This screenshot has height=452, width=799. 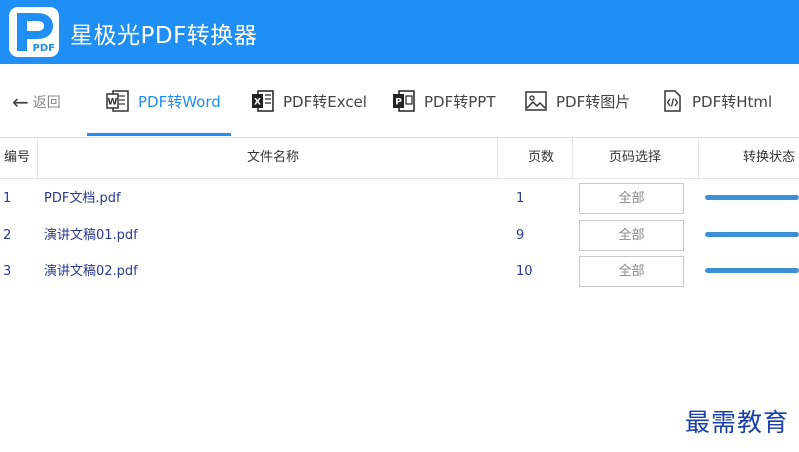 What do you see at coordinates (541, 157) in the screenshot?
I see `header-pages: 页数` at bounding box center [541, 157].